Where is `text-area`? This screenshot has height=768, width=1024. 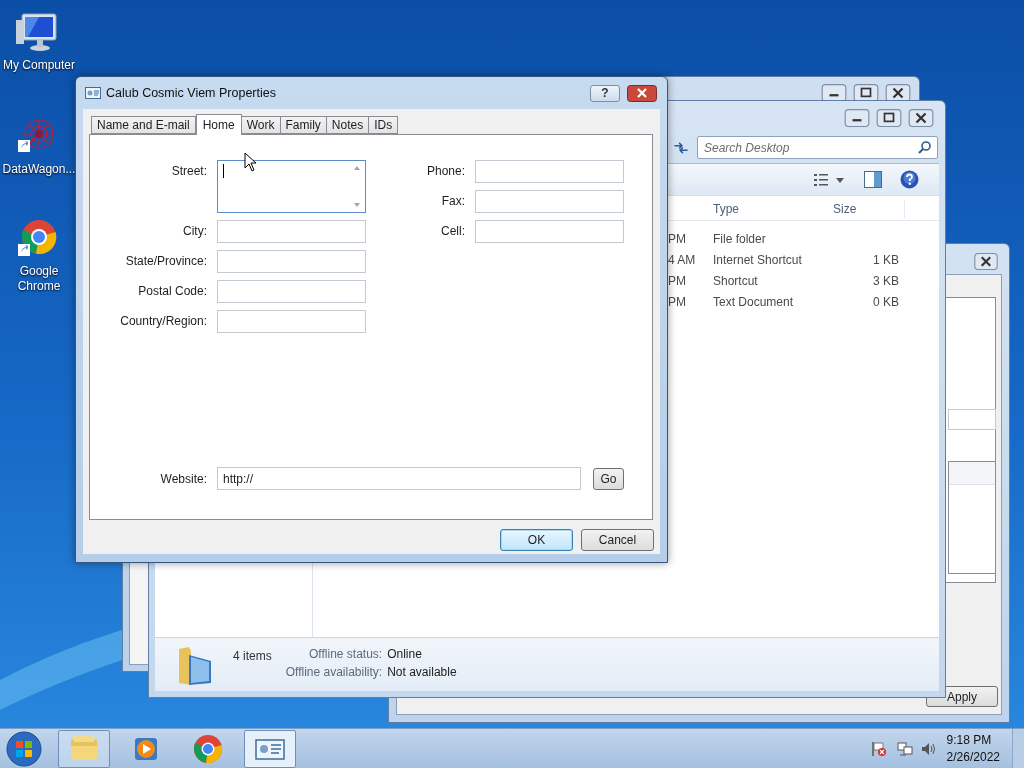 text-area is located at coordinates (291, 186).